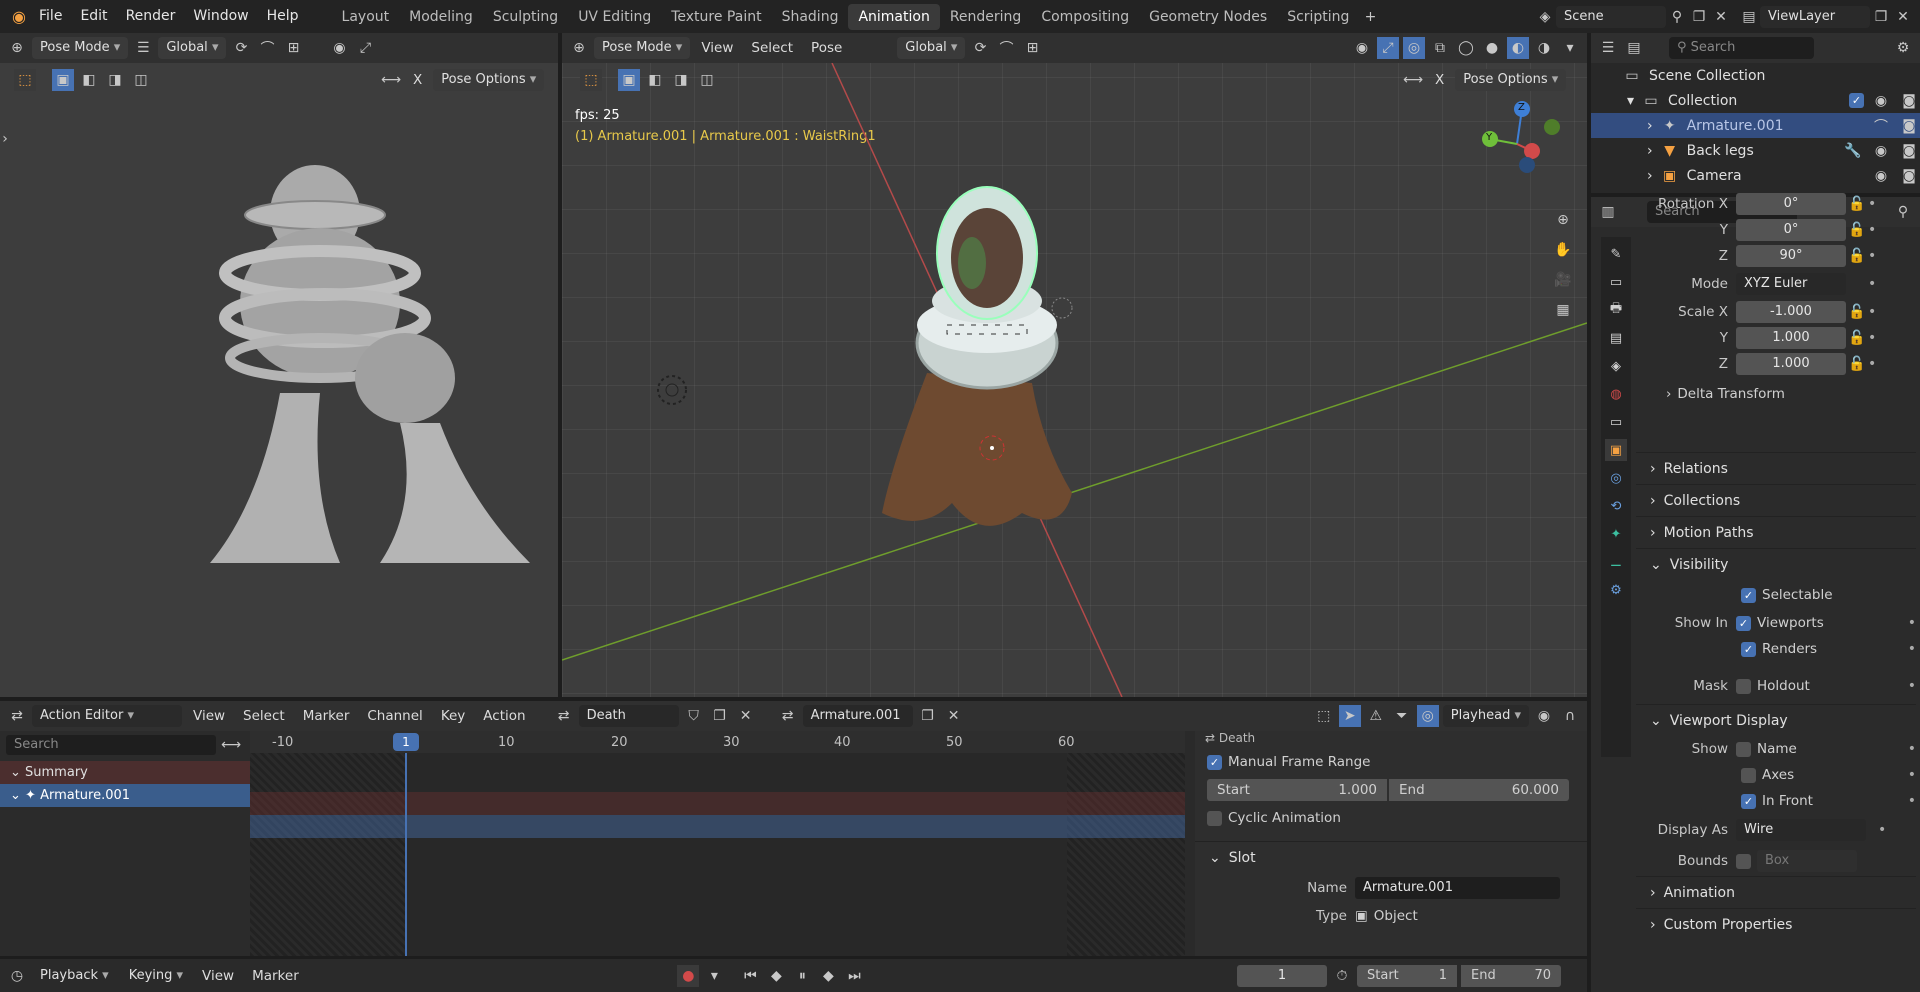 Image resolution: width=1920 pixels, height=992 pixels. What do you see at coordinates (1881, 126) in the screenshot?
I see `eye-closed-icon: ⌒` at bounding box center [1881, 126].